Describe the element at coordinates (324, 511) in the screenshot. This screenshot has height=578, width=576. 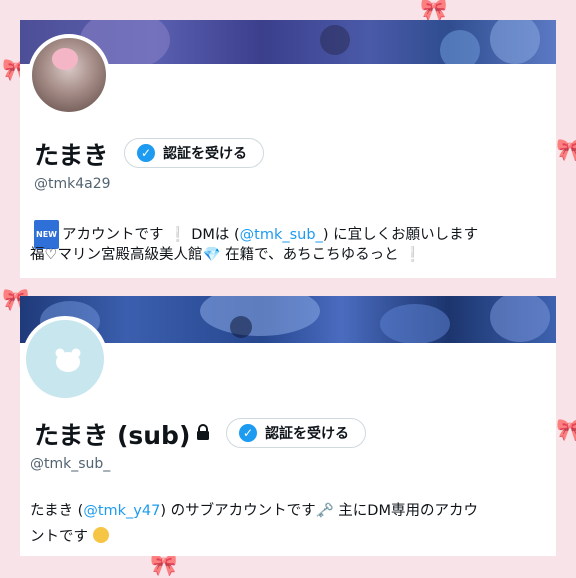
I see `key-icon: 🗝️` at that location.